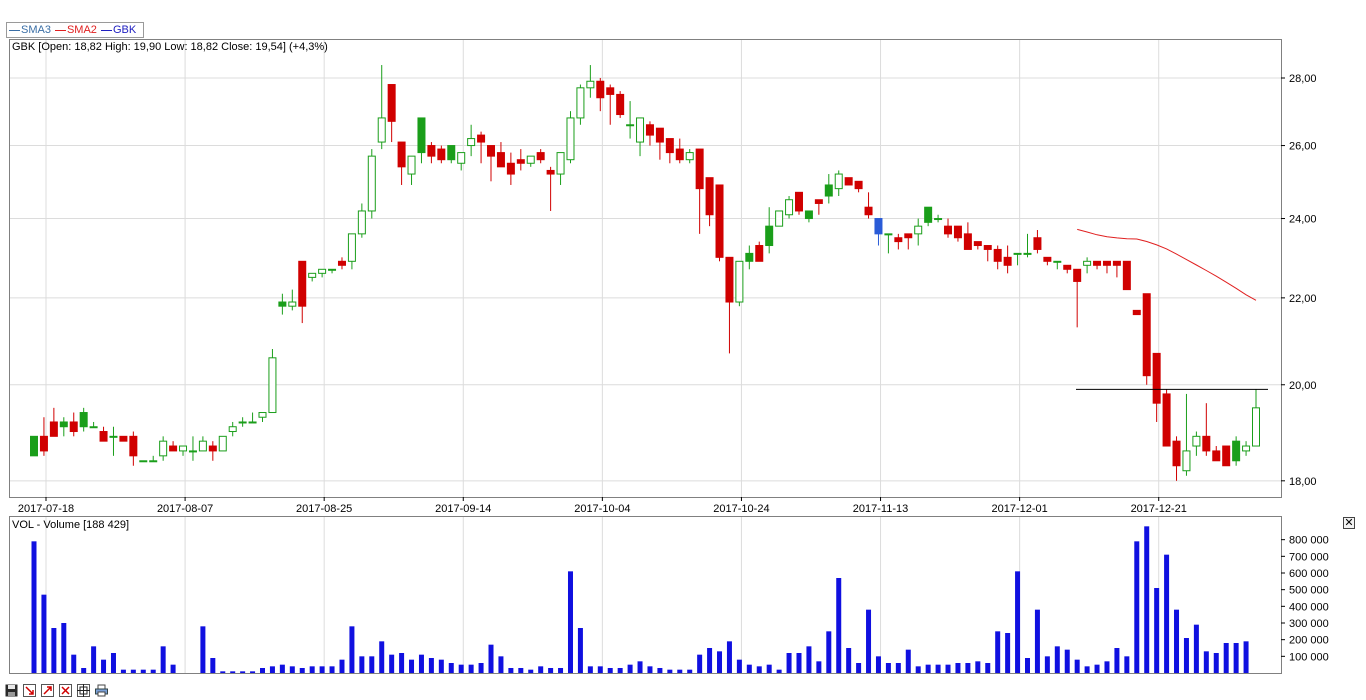  Describe the element at coordinates (1303, 147) in the screenshot. I see `price-y-tick-label: 26,00` at that location.